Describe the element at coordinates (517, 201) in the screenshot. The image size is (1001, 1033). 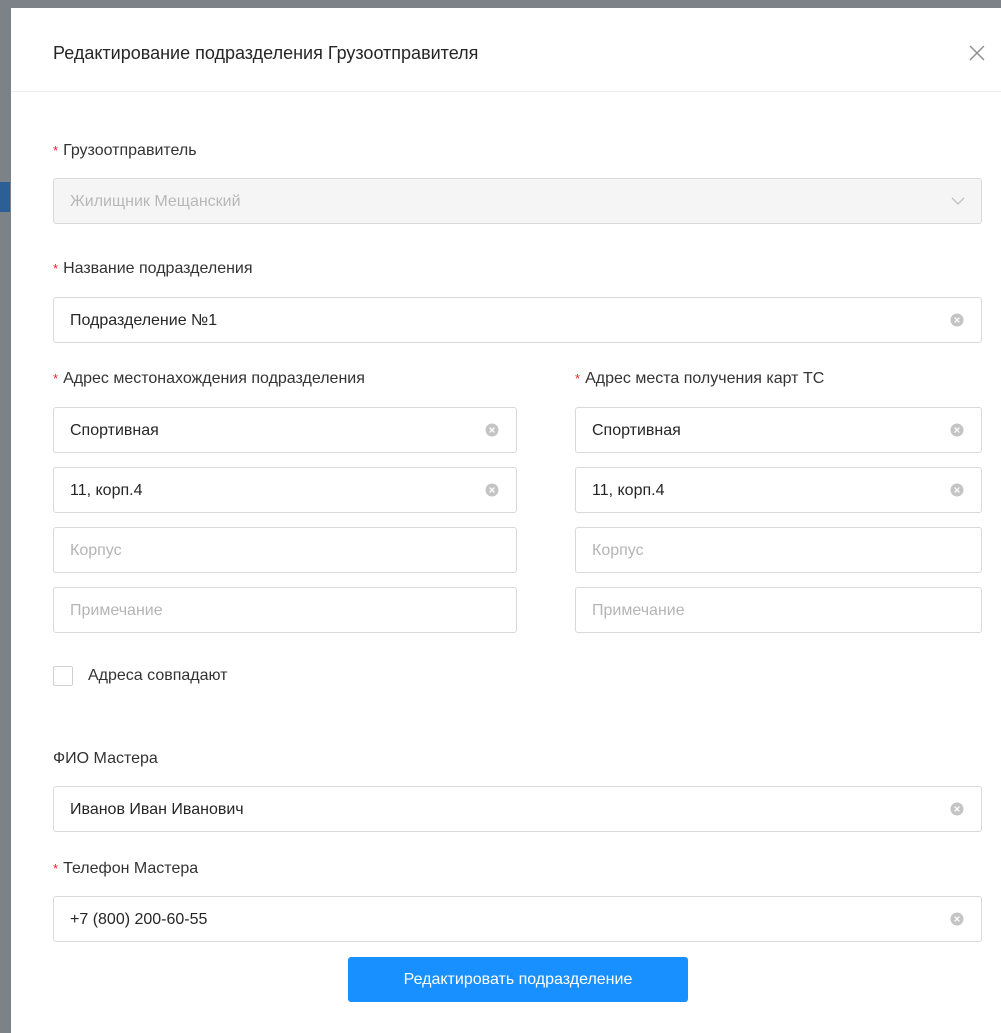
I see `shipper-select: Жилищник Мещанский` at that location.